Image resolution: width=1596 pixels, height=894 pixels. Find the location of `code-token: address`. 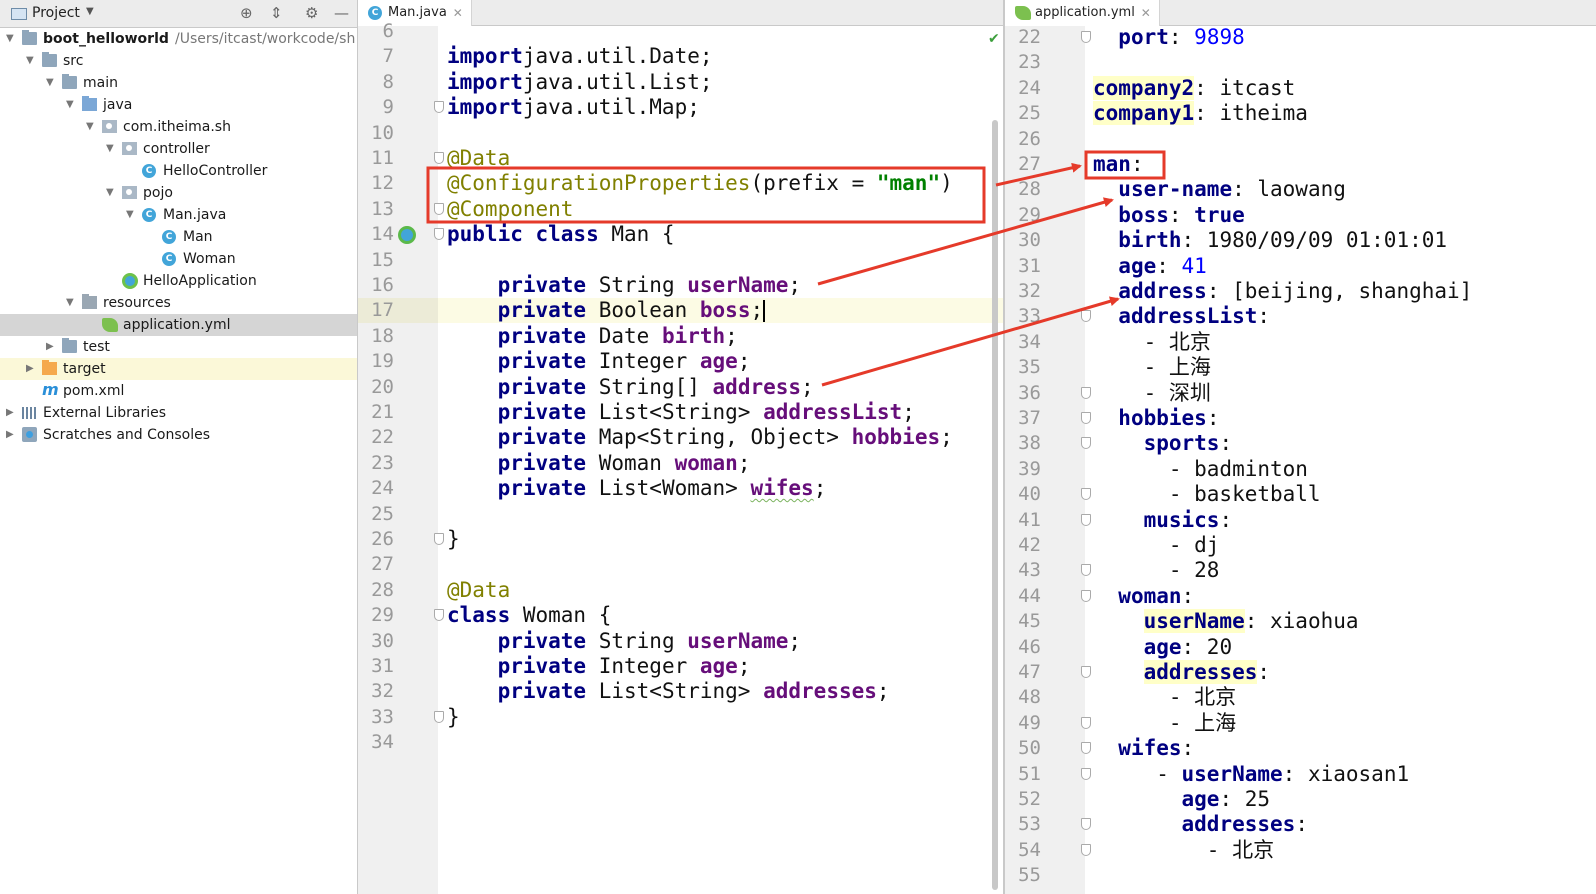

code-token: address is located at coordinates (1162, 291).